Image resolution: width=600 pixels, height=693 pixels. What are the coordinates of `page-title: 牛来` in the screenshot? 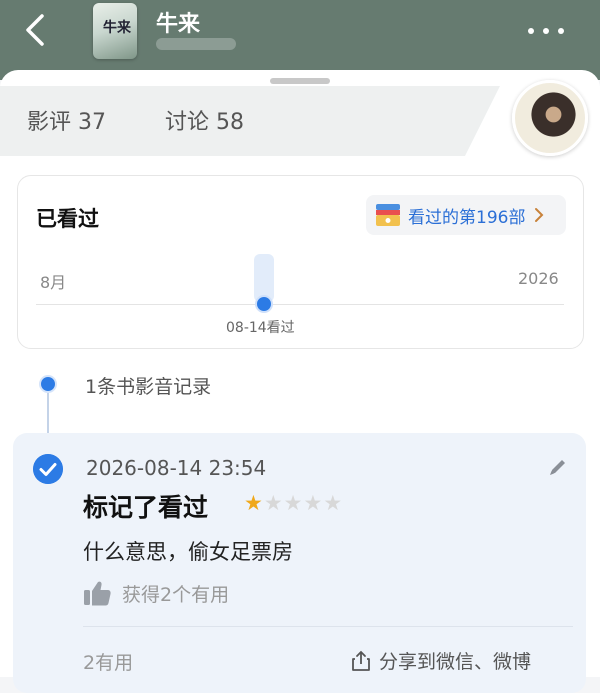 It's located at (178, 24).